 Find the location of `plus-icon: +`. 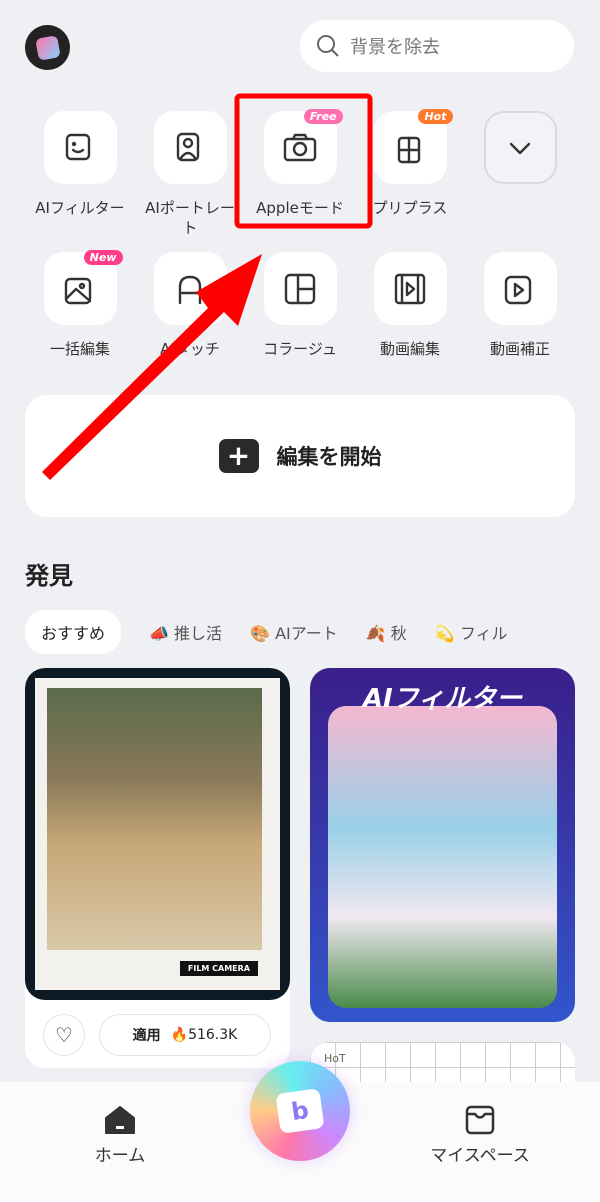

plus-icon: + is located at coordinates (238, 456).